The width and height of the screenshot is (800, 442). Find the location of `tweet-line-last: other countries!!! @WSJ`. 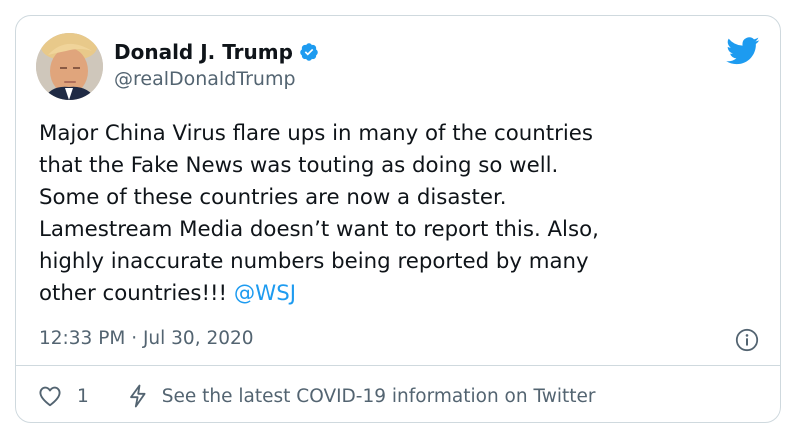

tweet-line-last: other countries!!! @WSJ is located at coordinates (399, 294).